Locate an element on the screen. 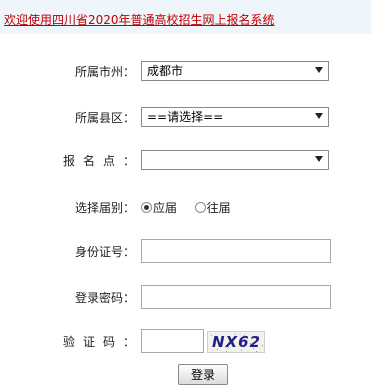 This screenshot has width=371, height=387. password-row: 登录密码： is located at coordinates (185, 298).